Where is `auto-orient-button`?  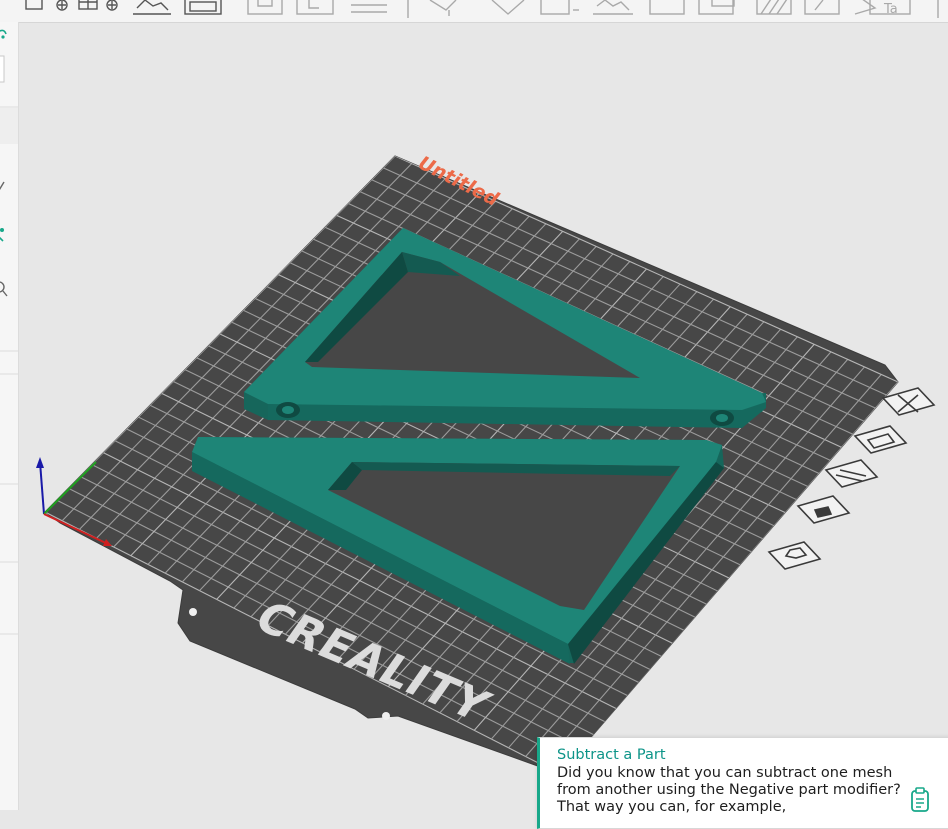 auto-orient-button is located at coordinates (880, 439).